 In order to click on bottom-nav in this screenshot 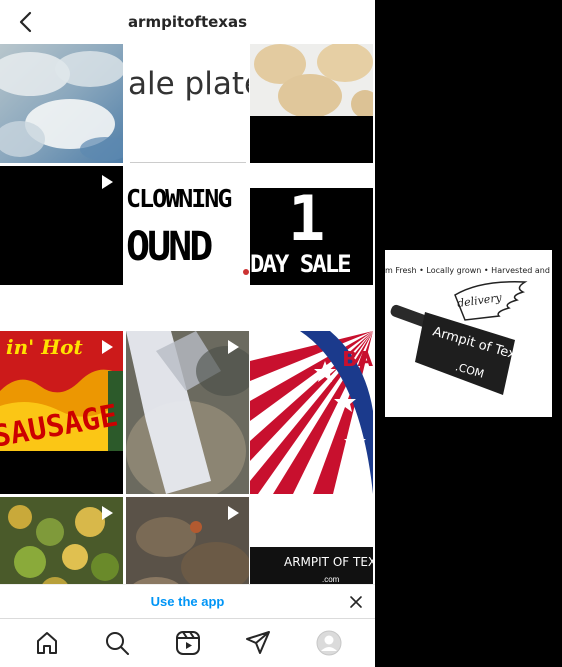, I will do `click(187, 642)`.